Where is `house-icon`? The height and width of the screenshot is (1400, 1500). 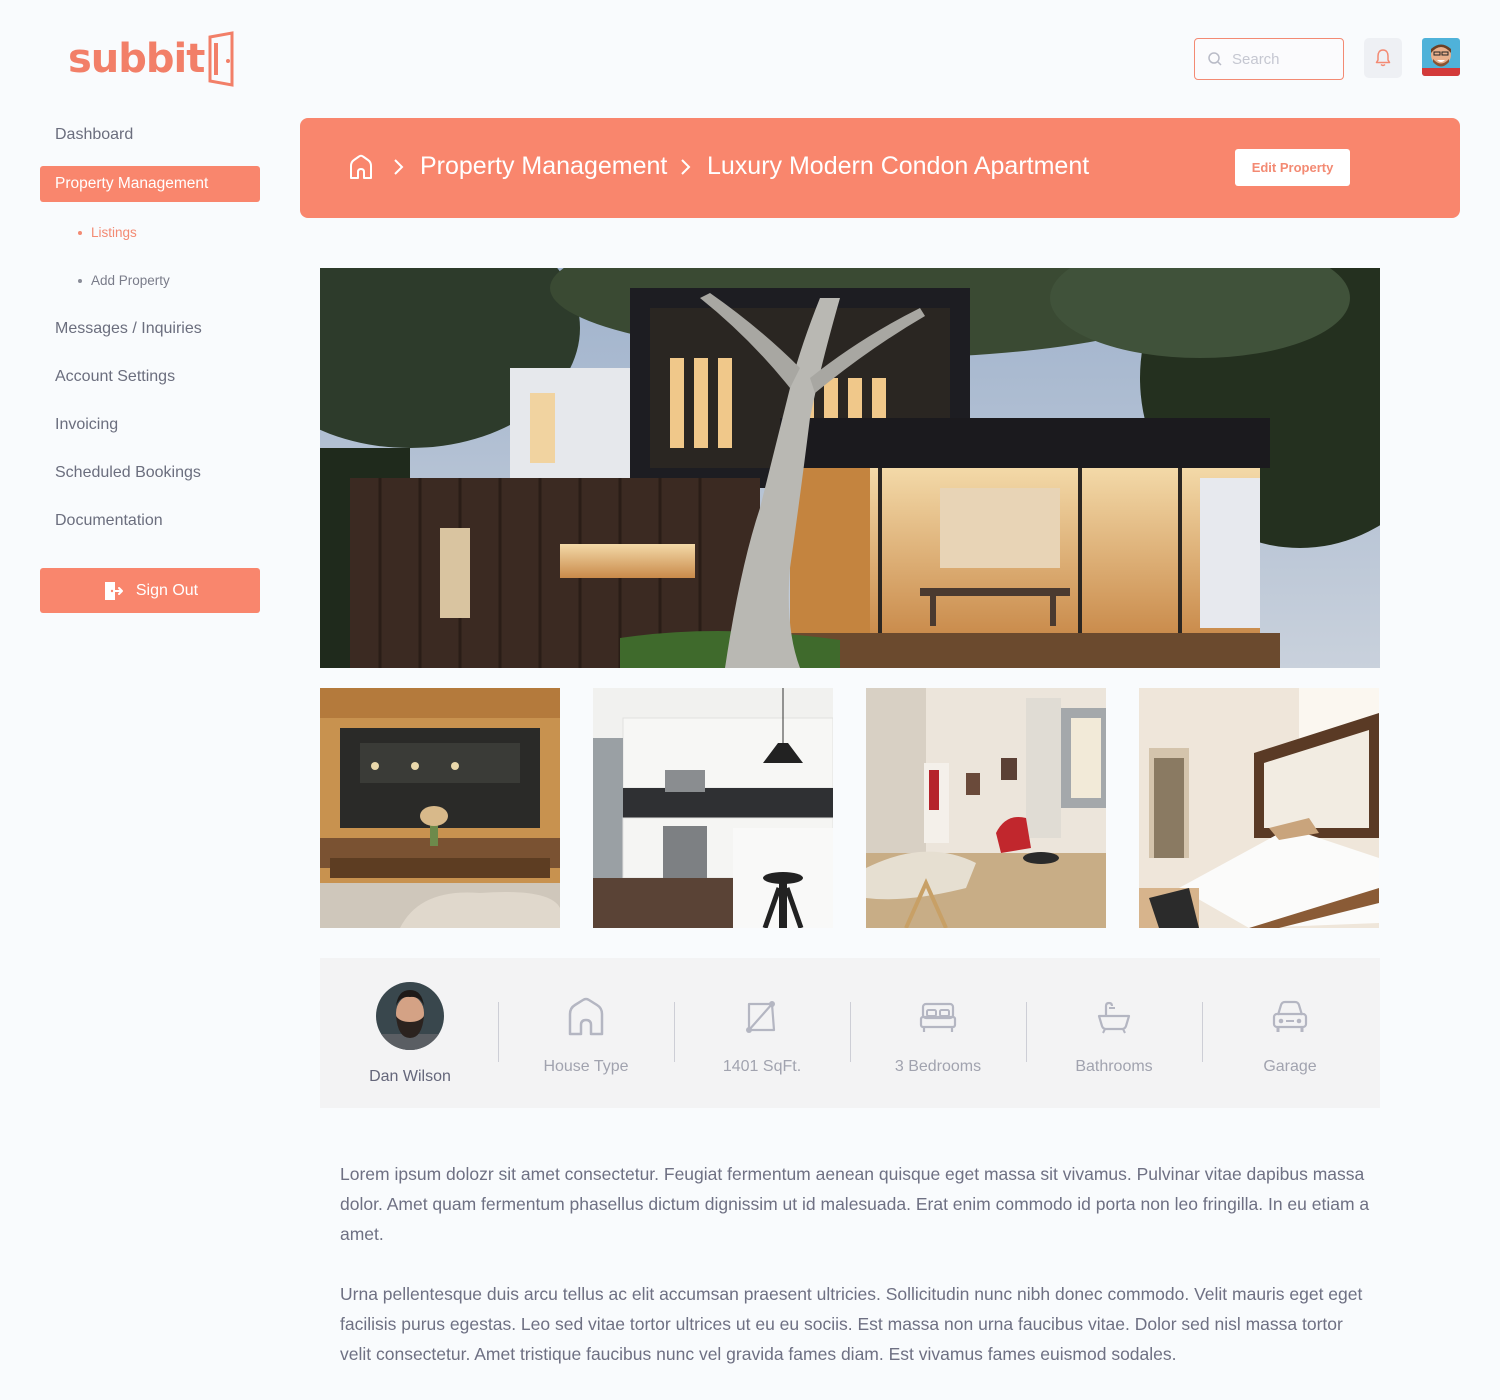
house-icon is located at coordinates (586, 1016).